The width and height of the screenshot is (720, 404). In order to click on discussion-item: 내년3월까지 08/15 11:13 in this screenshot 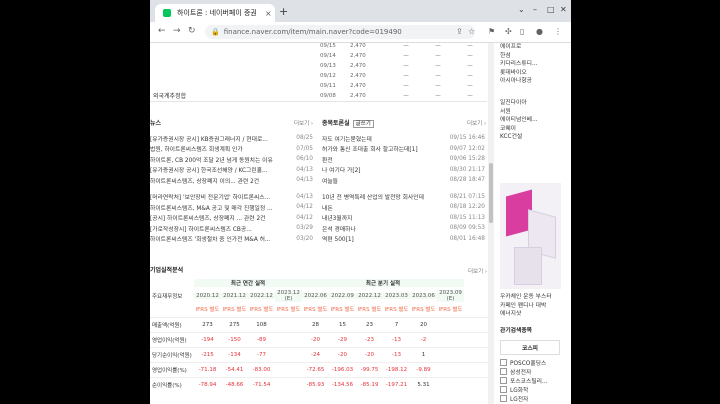, I will do `click(403, 218)`.